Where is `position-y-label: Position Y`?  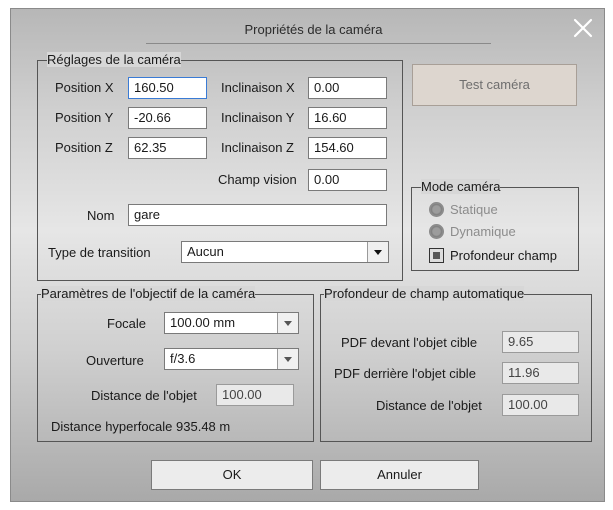
position-y-label: Position Y is located at coordinates (84, 117).